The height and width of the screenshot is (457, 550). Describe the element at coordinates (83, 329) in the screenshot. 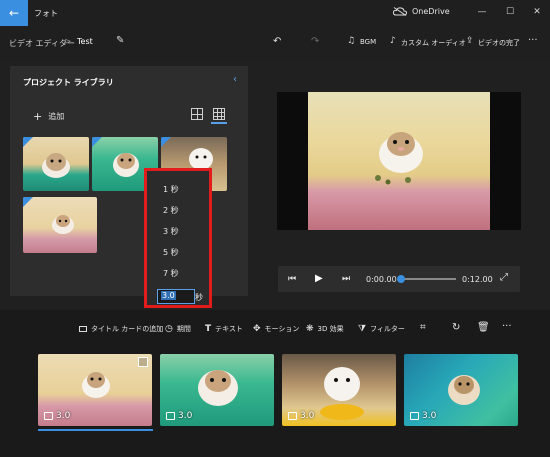

I see `title-card-icon` at that location.